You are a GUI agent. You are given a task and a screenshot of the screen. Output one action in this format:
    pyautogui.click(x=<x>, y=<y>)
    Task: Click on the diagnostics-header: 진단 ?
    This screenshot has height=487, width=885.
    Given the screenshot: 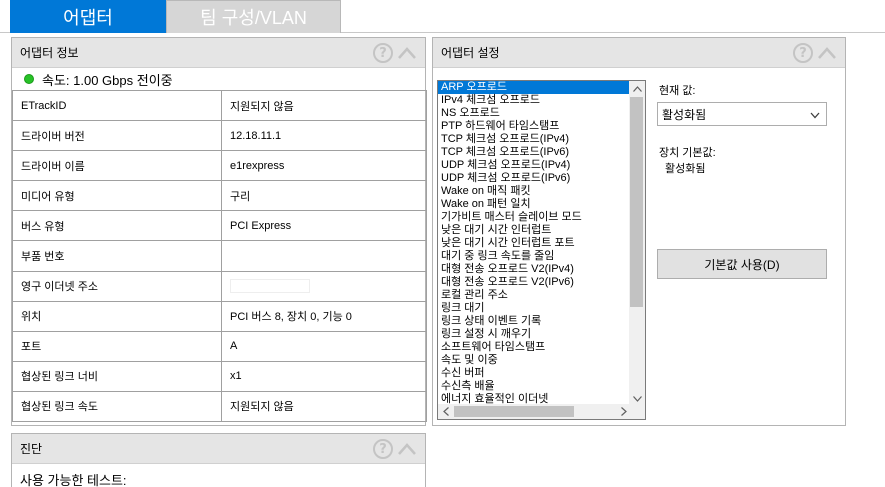 What is the action you would take?
    pyautogui.click(x=218, y=449)
    